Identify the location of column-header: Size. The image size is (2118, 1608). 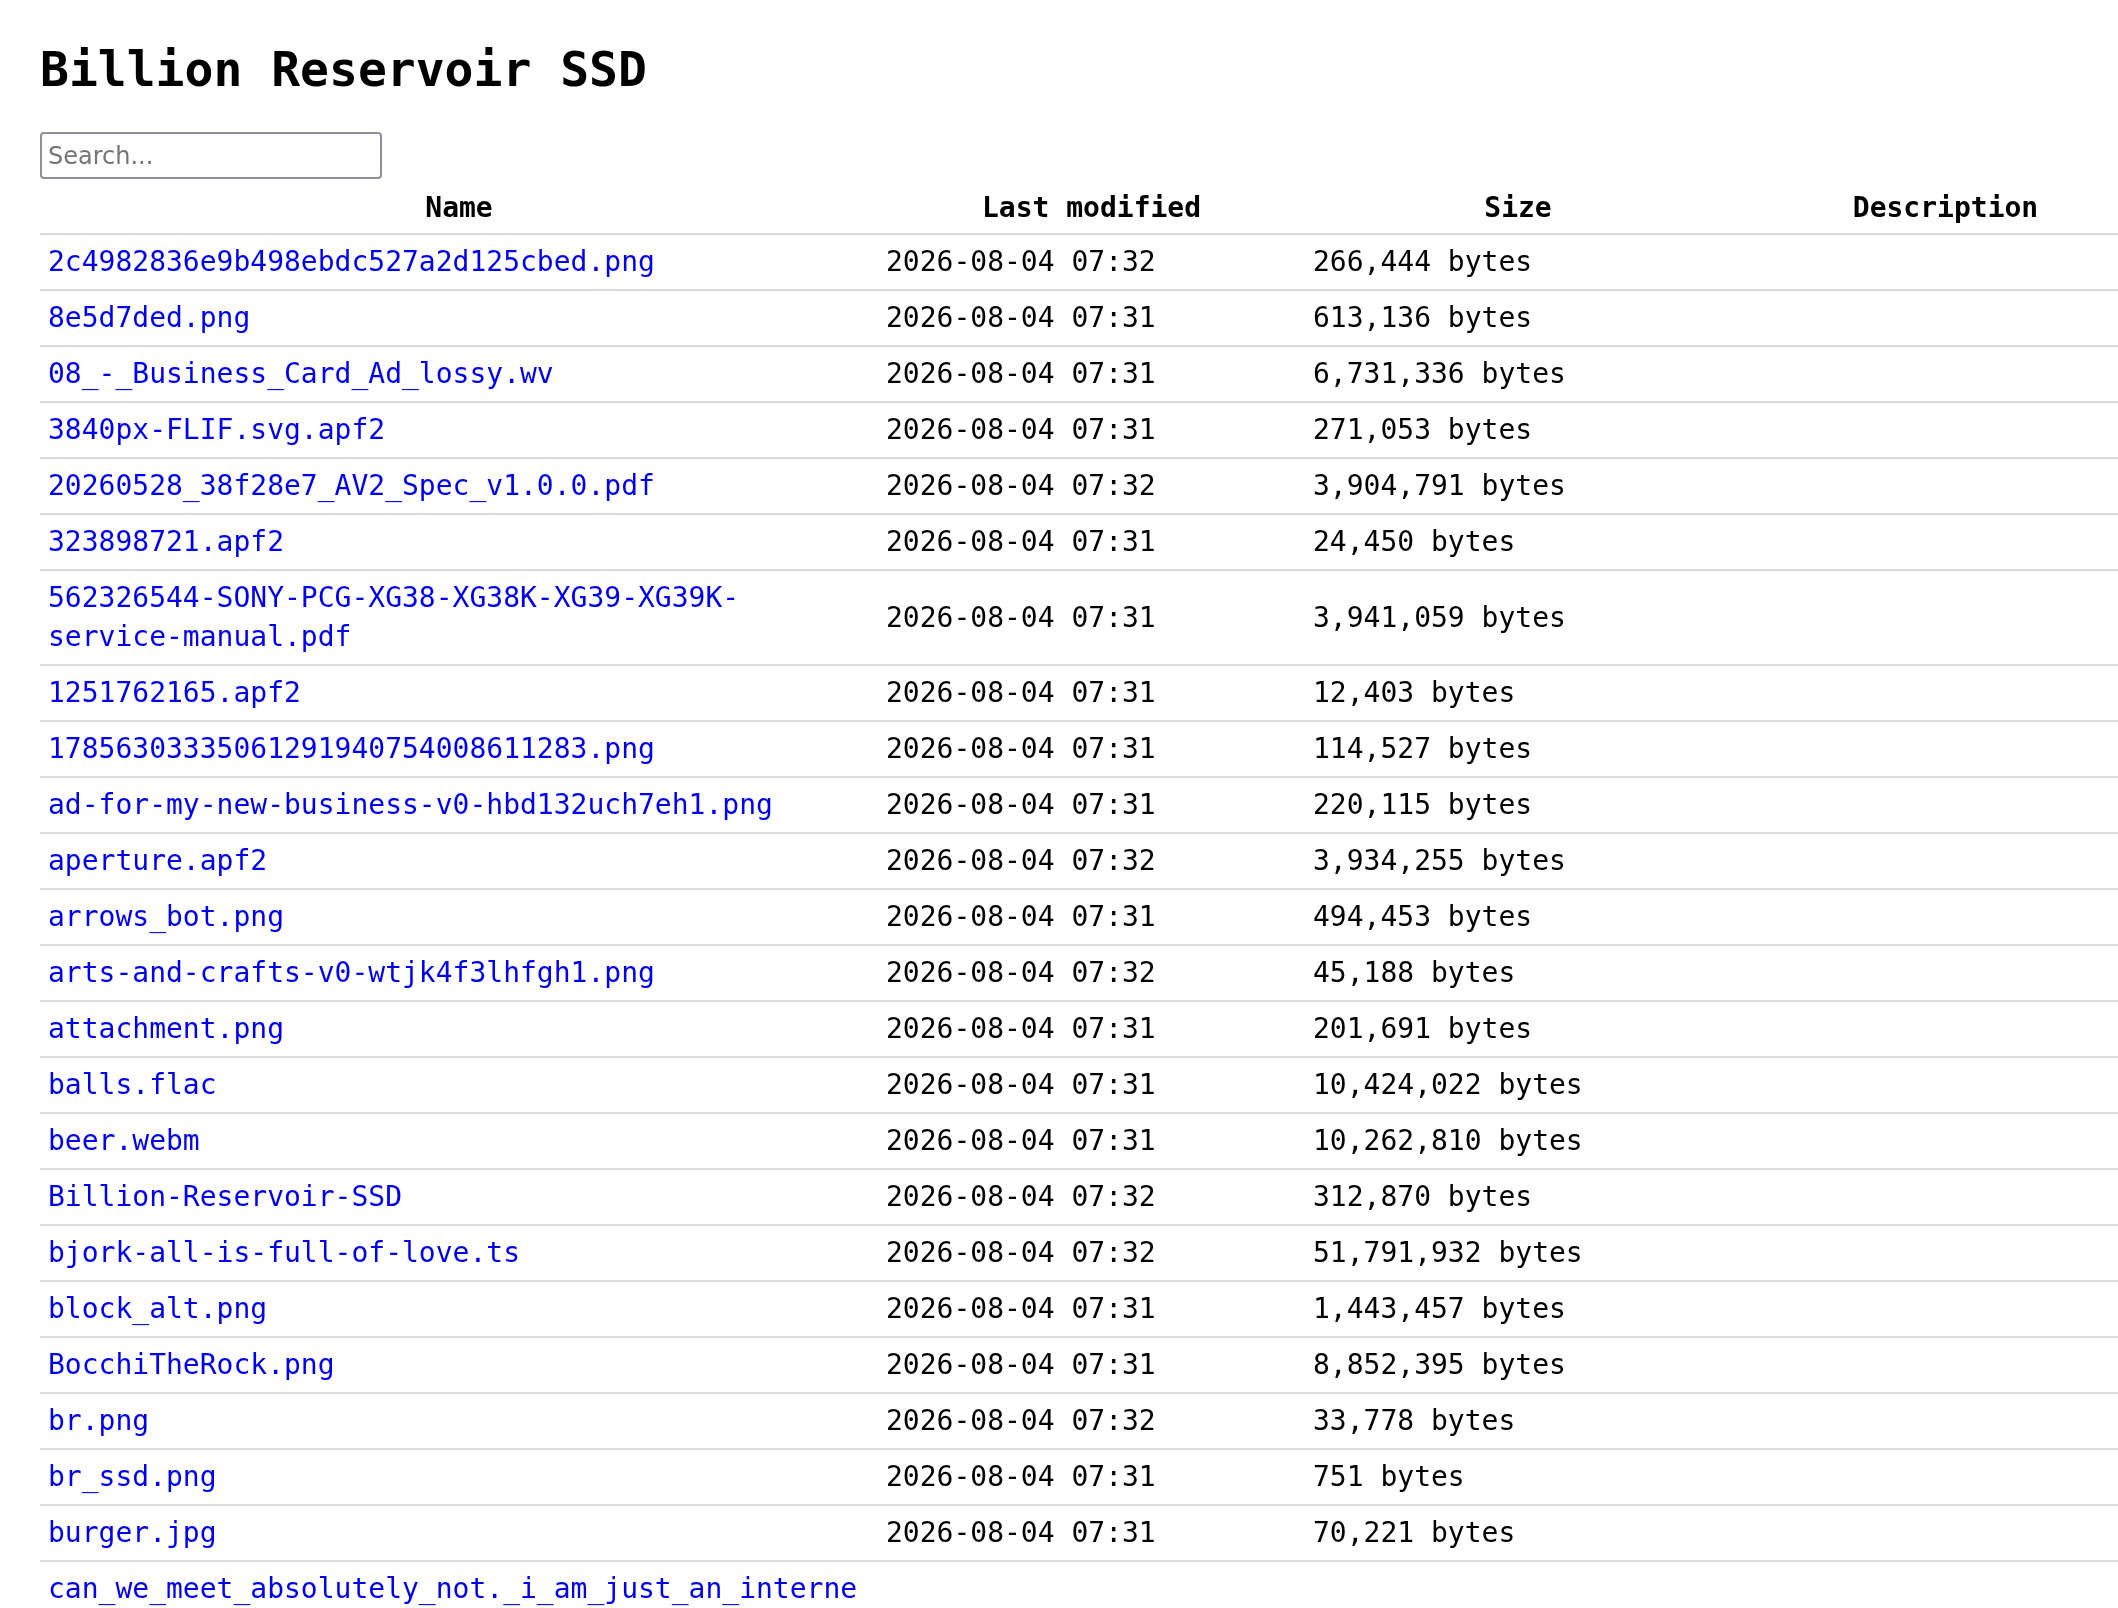
(1518, 207).